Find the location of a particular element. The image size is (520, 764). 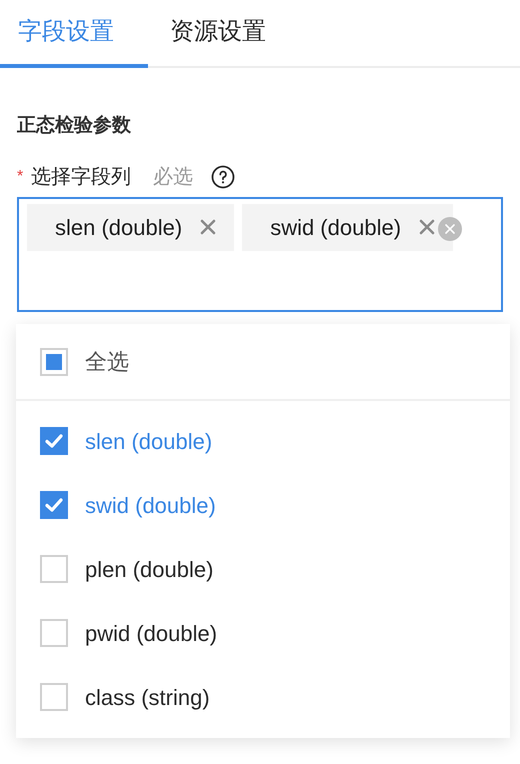

tag-label: slen (double) is located at coordinates (118, 228).